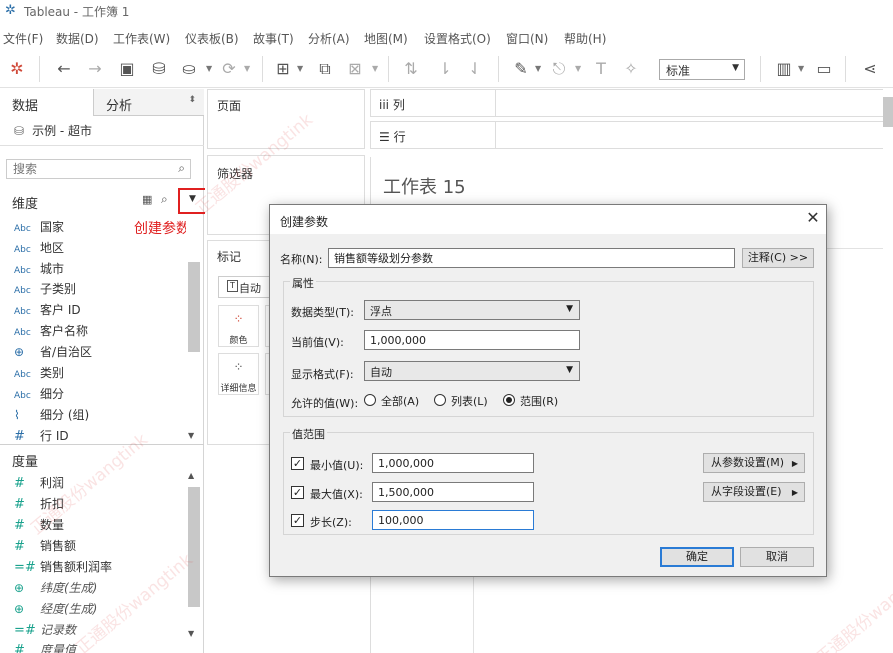  What do you see at coordinates (39, 526) in the screenshot?
I see `measure-field: # 数量` at bounding box center [39, 526].